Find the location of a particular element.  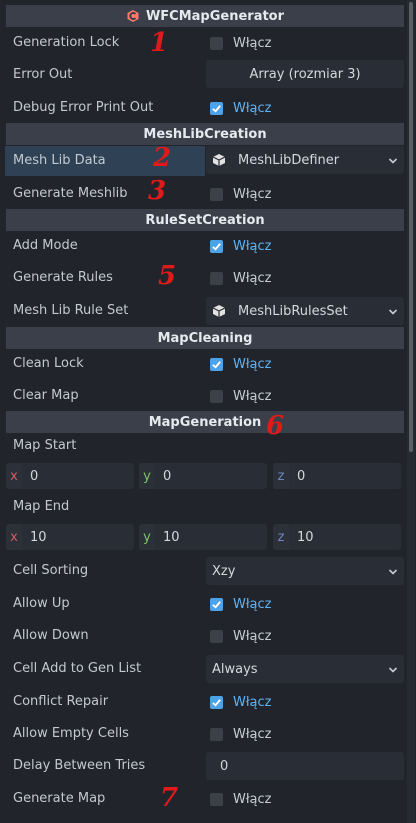

add-mode-checkbox: Włącz is located at coordinates (305, 246).